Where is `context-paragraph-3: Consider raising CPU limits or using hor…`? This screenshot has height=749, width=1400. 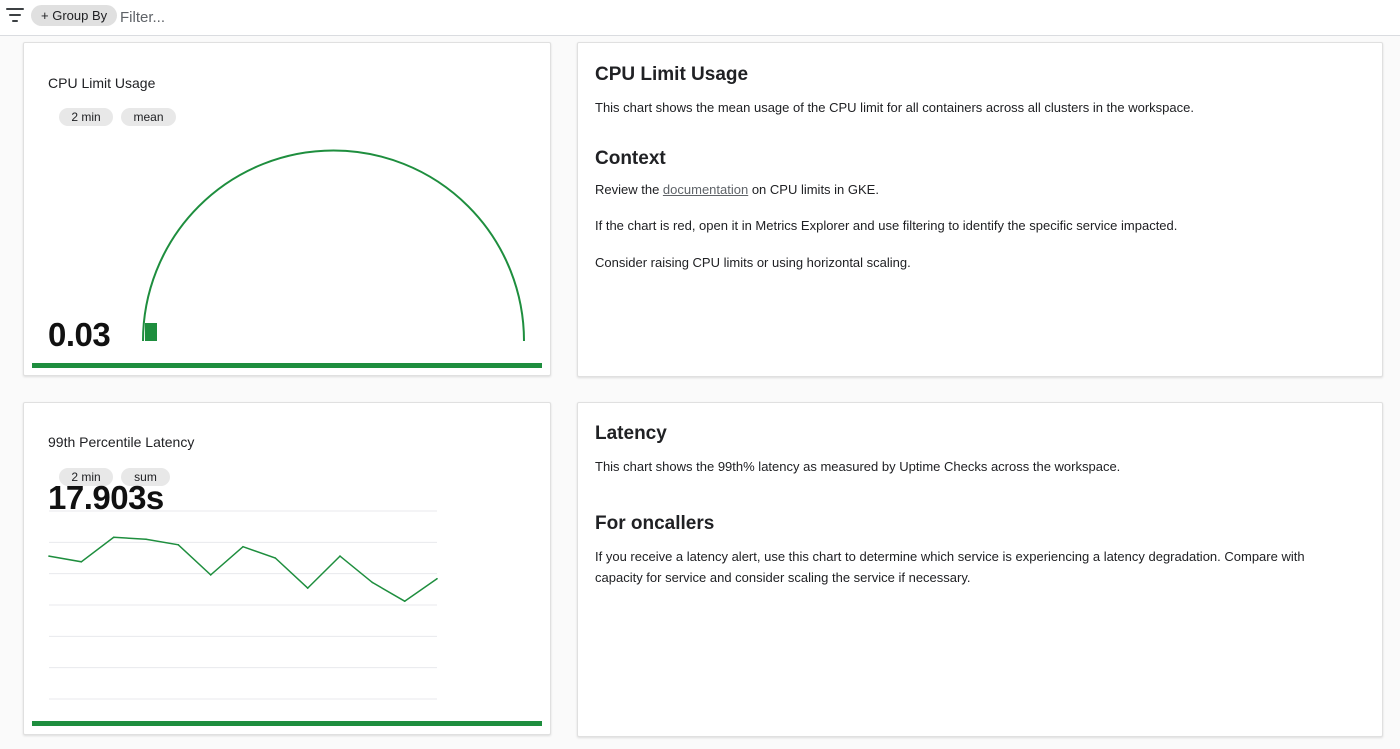 context-paragraph-3: Consider raising CPU limits or using hor… is located at coordinates (753, 262).